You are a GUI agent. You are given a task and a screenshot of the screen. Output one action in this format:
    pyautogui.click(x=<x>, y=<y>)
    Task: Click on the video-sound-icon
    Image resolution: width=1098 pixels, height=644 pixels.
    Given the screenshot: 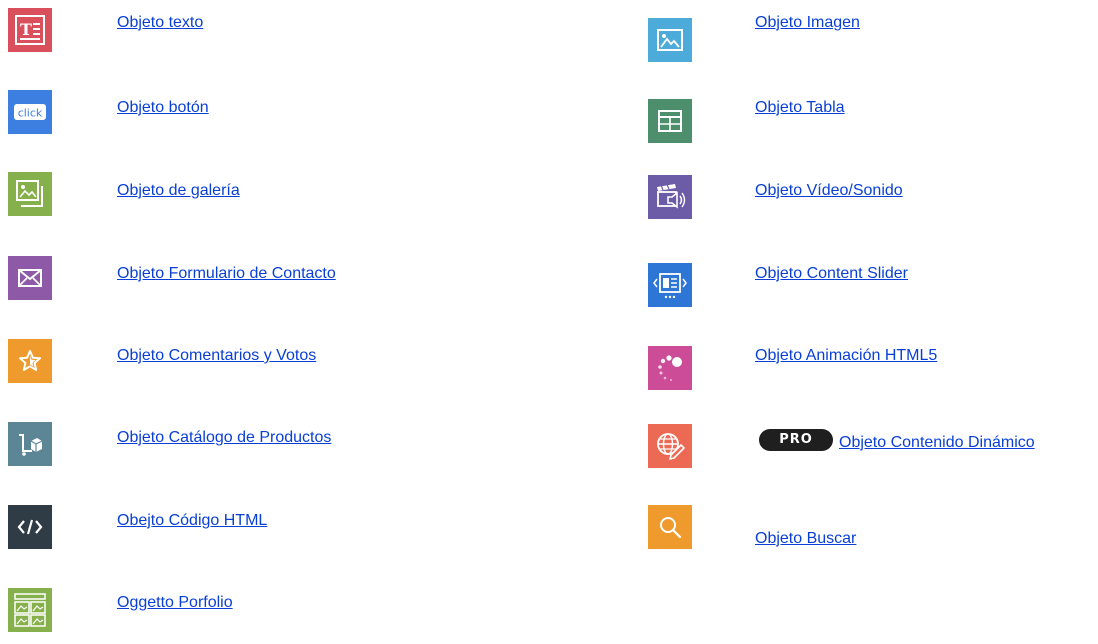 What is the action you would take?
    pyautogui.click(x=670, y=197)
    